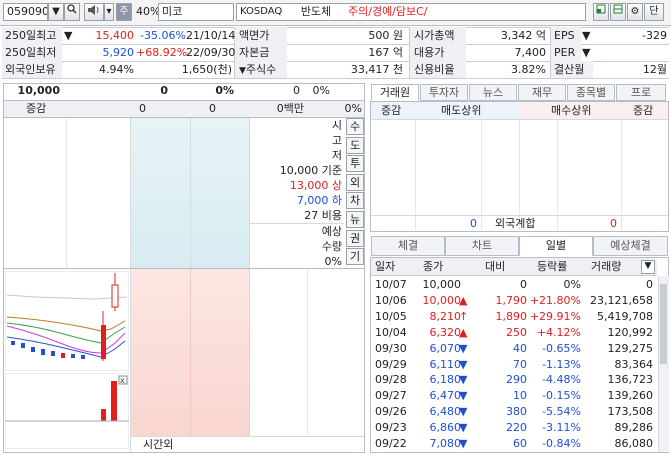 This screenshot has width=671, height=455. Describe the element at coordinates (315, 185) in the screenshot. I see `upper-limit: 13,000 상` at that location.